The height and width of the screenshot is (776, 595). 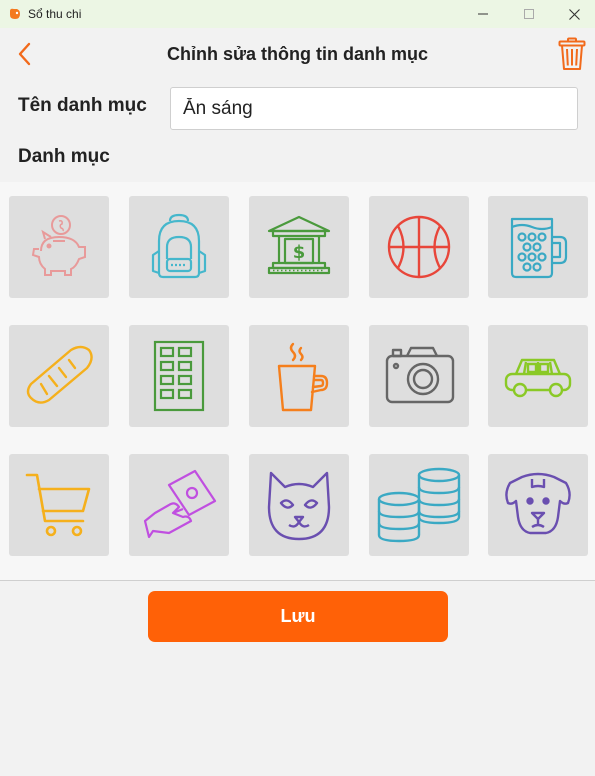 What do you see at coordinates (297, 54) in the screenshot?
I see `page-title: Chỉnh sửa thông tin danh mục` at bounding box center [297, 54].